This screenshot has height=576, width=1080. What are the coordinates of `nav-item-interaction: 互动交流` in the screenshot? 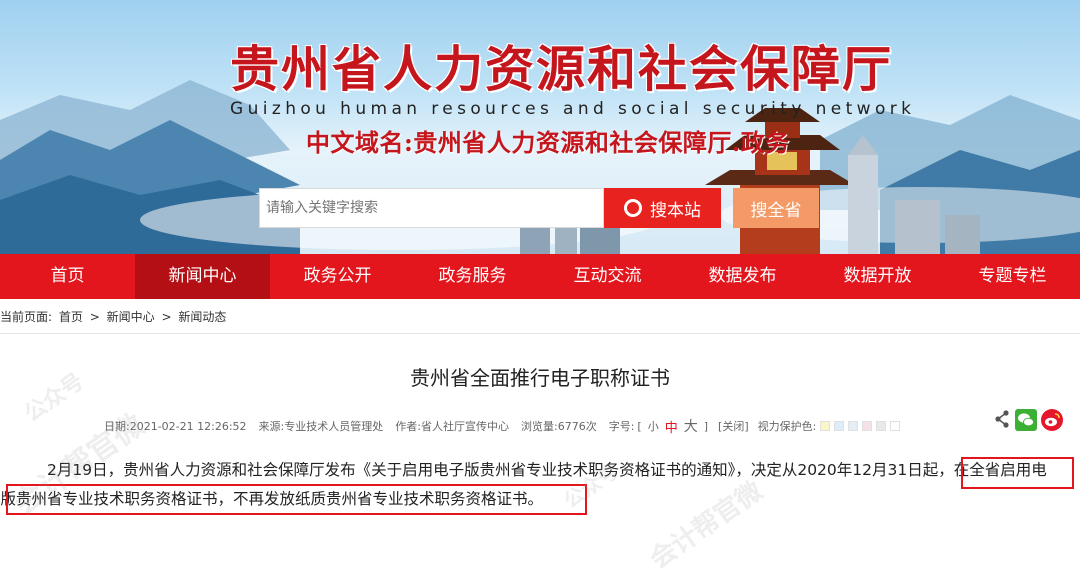 It's located at (607, 276).